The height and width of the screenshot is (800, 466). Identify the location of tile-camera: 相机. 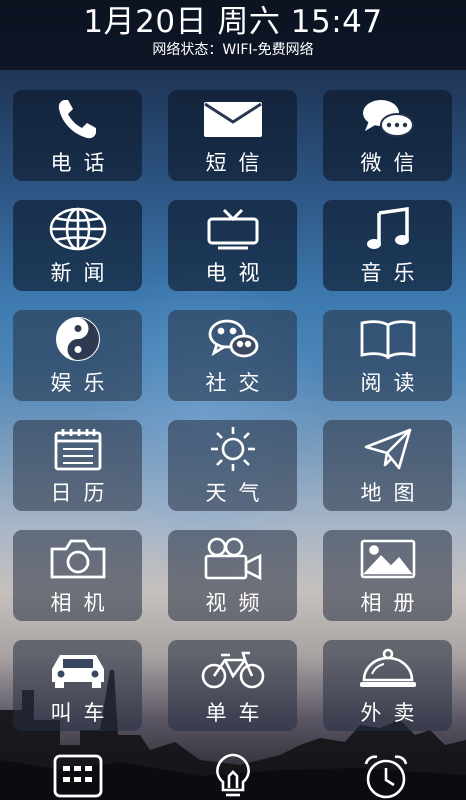
(77, 575).